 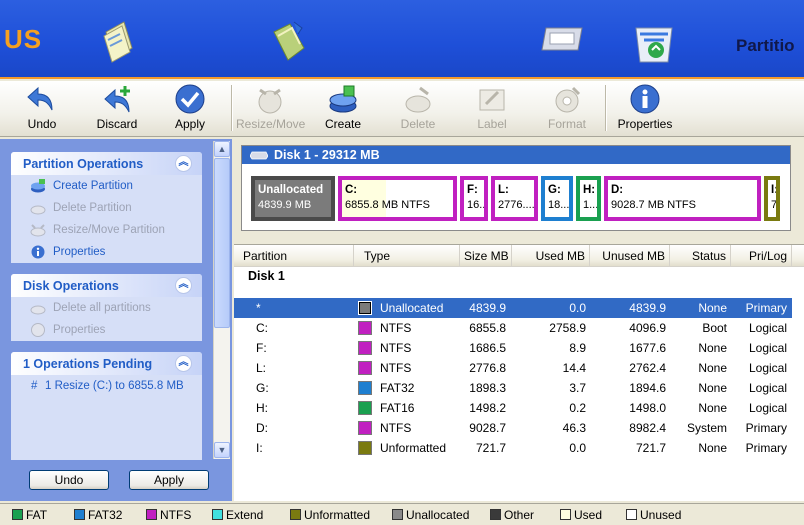 I want to click on legend-label: Used, so click(x=588, y=515).